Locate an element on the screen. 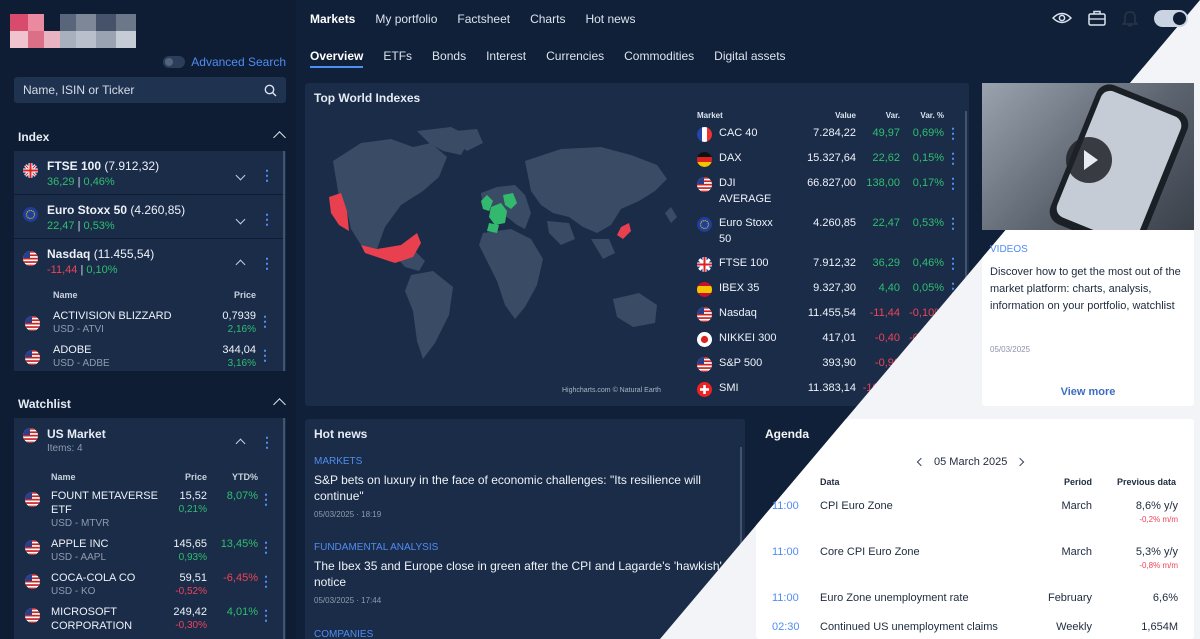 This screenshot has width=1200, height=639. advanced-search: Advanced Search is located at coordinates (224, 62).